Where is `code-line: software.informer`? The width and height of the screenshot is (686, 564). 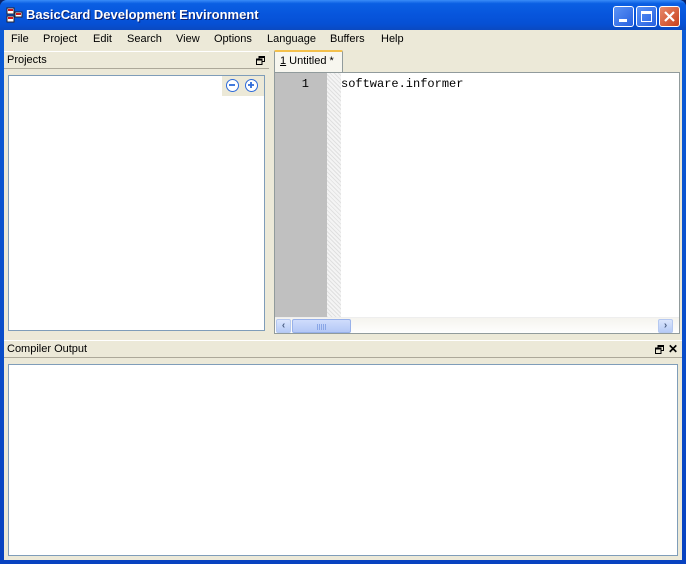
code-line: software.informer is located at coordinates (402, 84).